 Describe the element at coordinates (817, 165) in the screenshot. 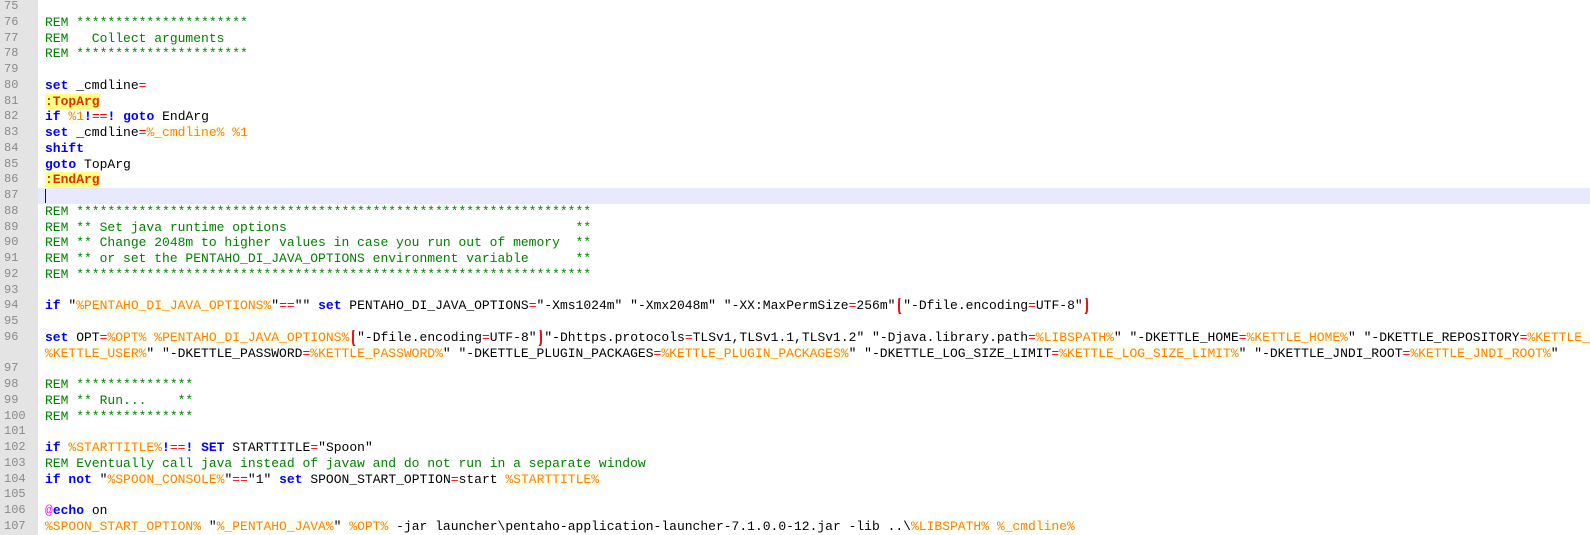

I see `line-text: goto TopArg` at that location.